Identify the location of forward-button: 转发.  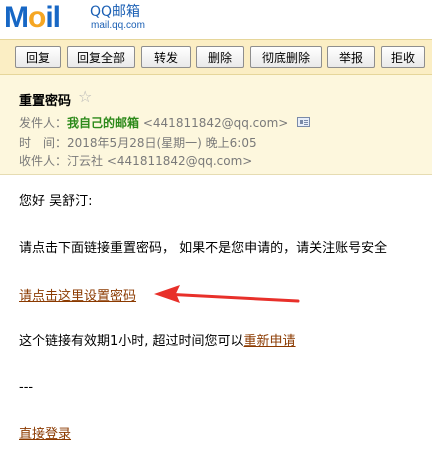
(166, 57).